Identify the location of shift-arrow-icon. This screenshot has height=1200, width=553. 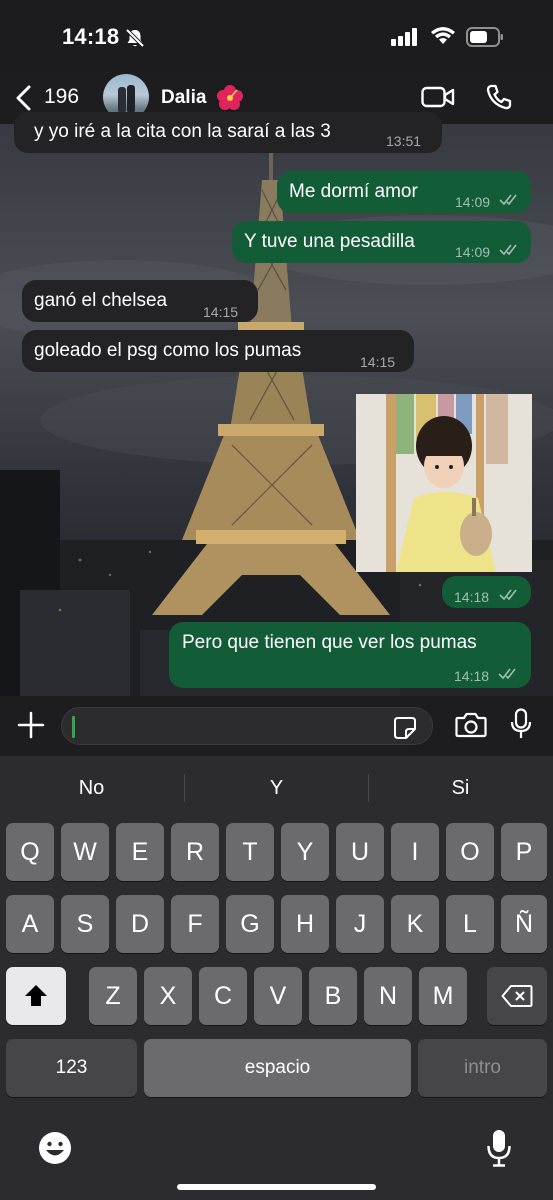
(36, 995).